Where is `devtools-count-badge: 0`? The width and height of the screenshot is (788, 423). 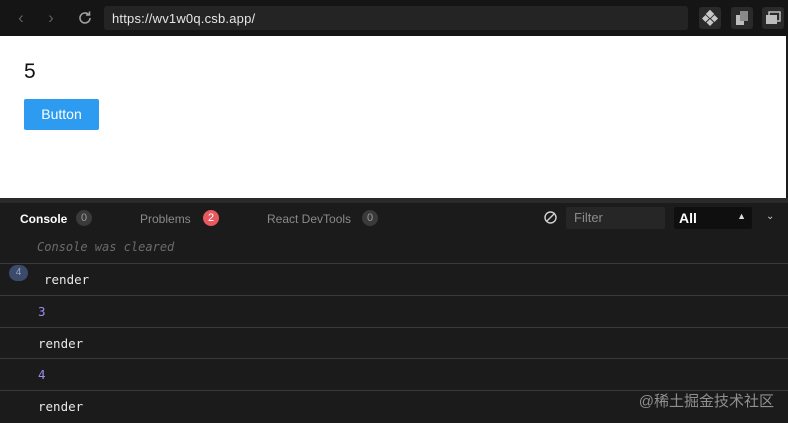
devtools-count-badge: 0 is located at coordinates (370, 218).